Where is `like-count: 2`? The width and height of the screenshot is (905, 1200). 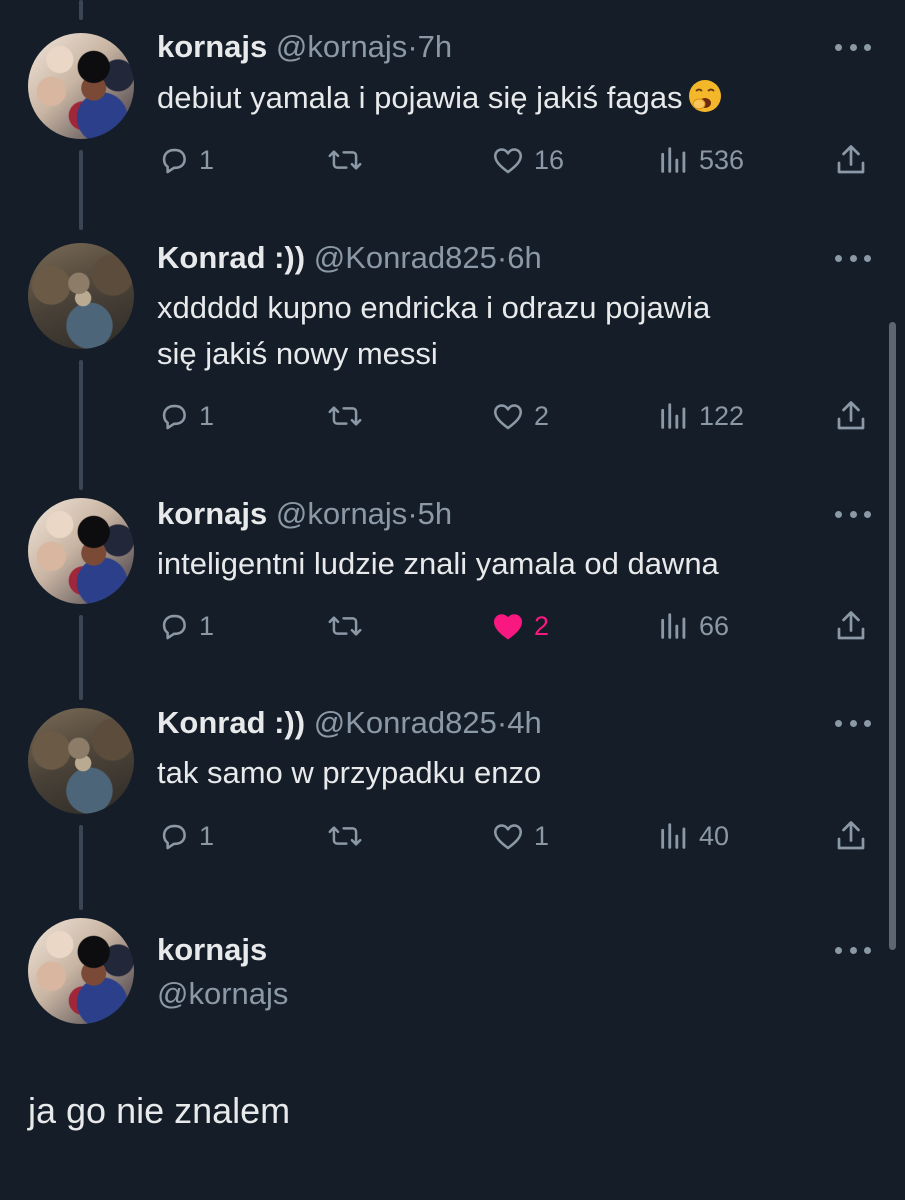
like-count: 2 is located at coordinates (542, 415).